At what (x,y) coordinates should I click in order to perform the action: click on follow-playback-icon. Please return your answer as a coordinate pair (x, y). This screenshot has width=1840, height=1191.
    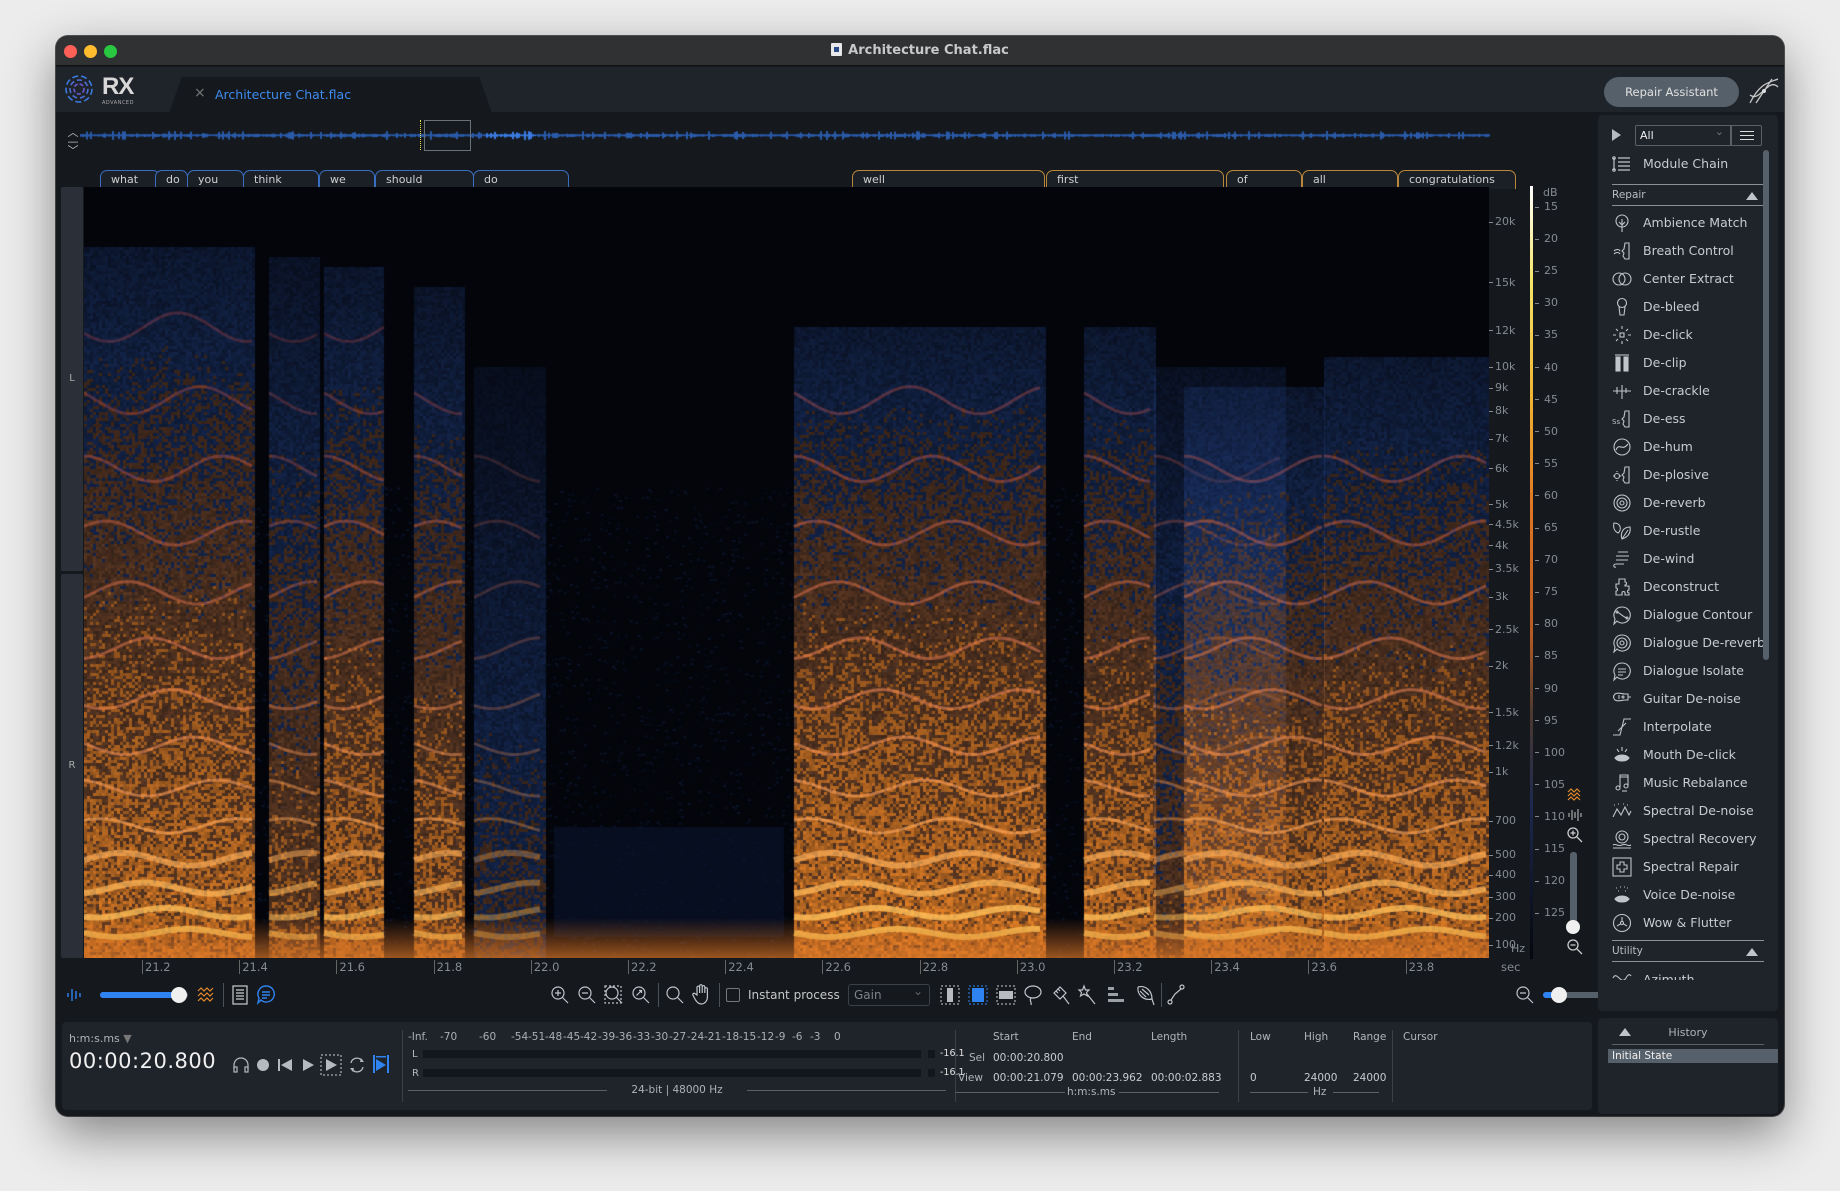
    Looking at the image, I should click on (381, 1064).